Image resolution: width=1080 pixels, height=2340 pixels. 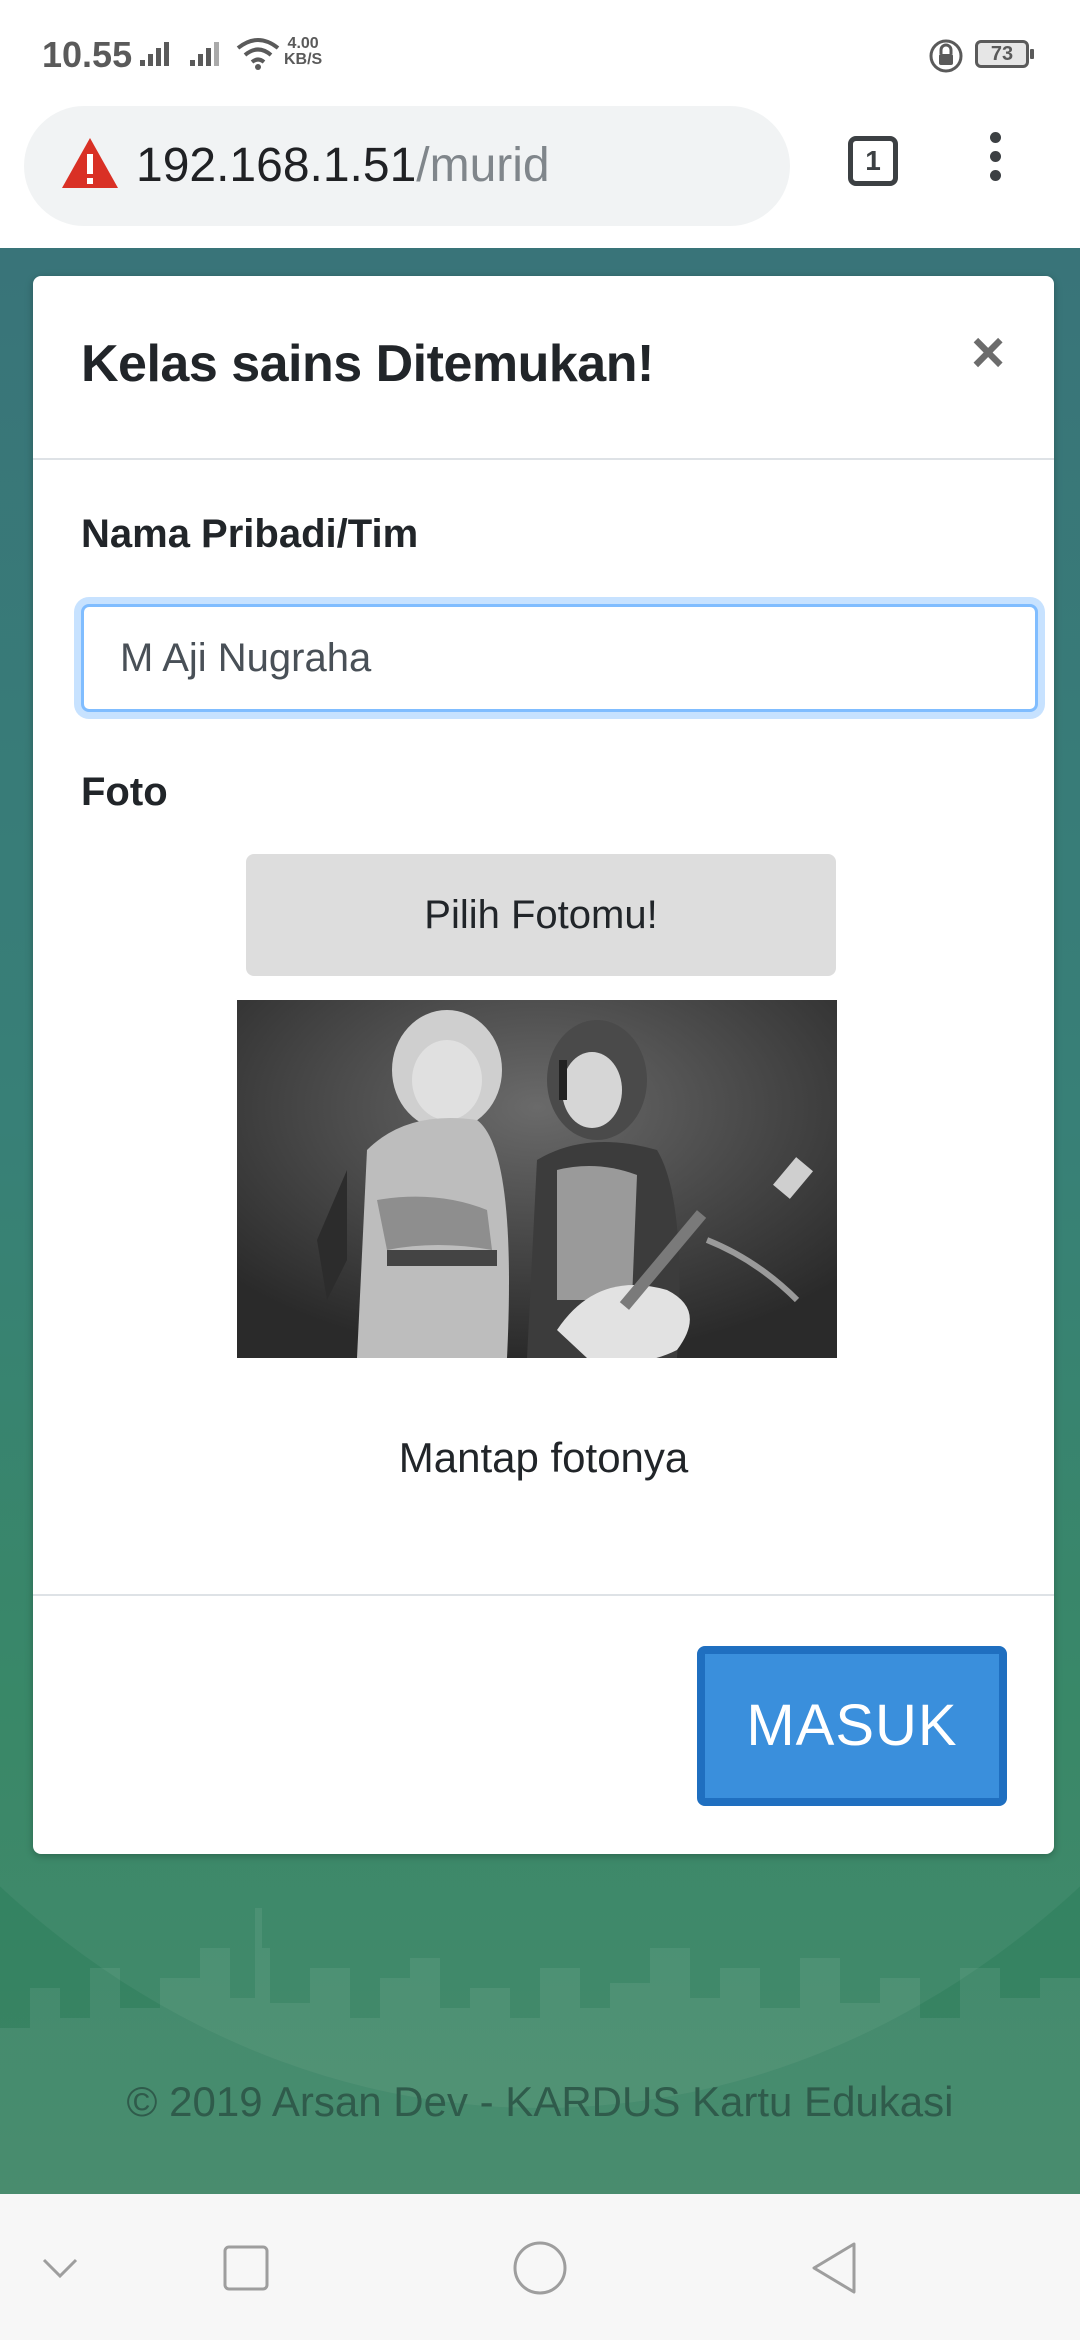 What do you see at coordinates (87, 54) in the screenshot?
I see `status-time: 10.55` at bounding box center [87, 54].